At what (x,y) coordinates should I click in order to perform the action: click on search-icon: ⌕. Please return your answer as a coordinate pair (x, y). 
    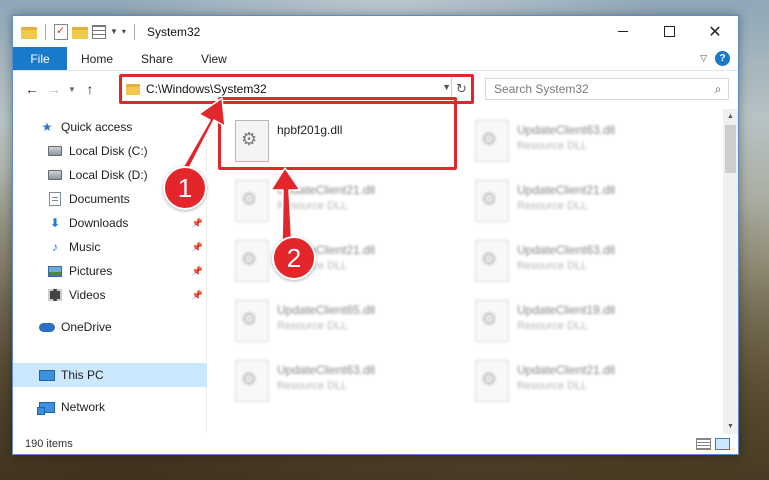
    Looking at the image, I should click on (718, 89).